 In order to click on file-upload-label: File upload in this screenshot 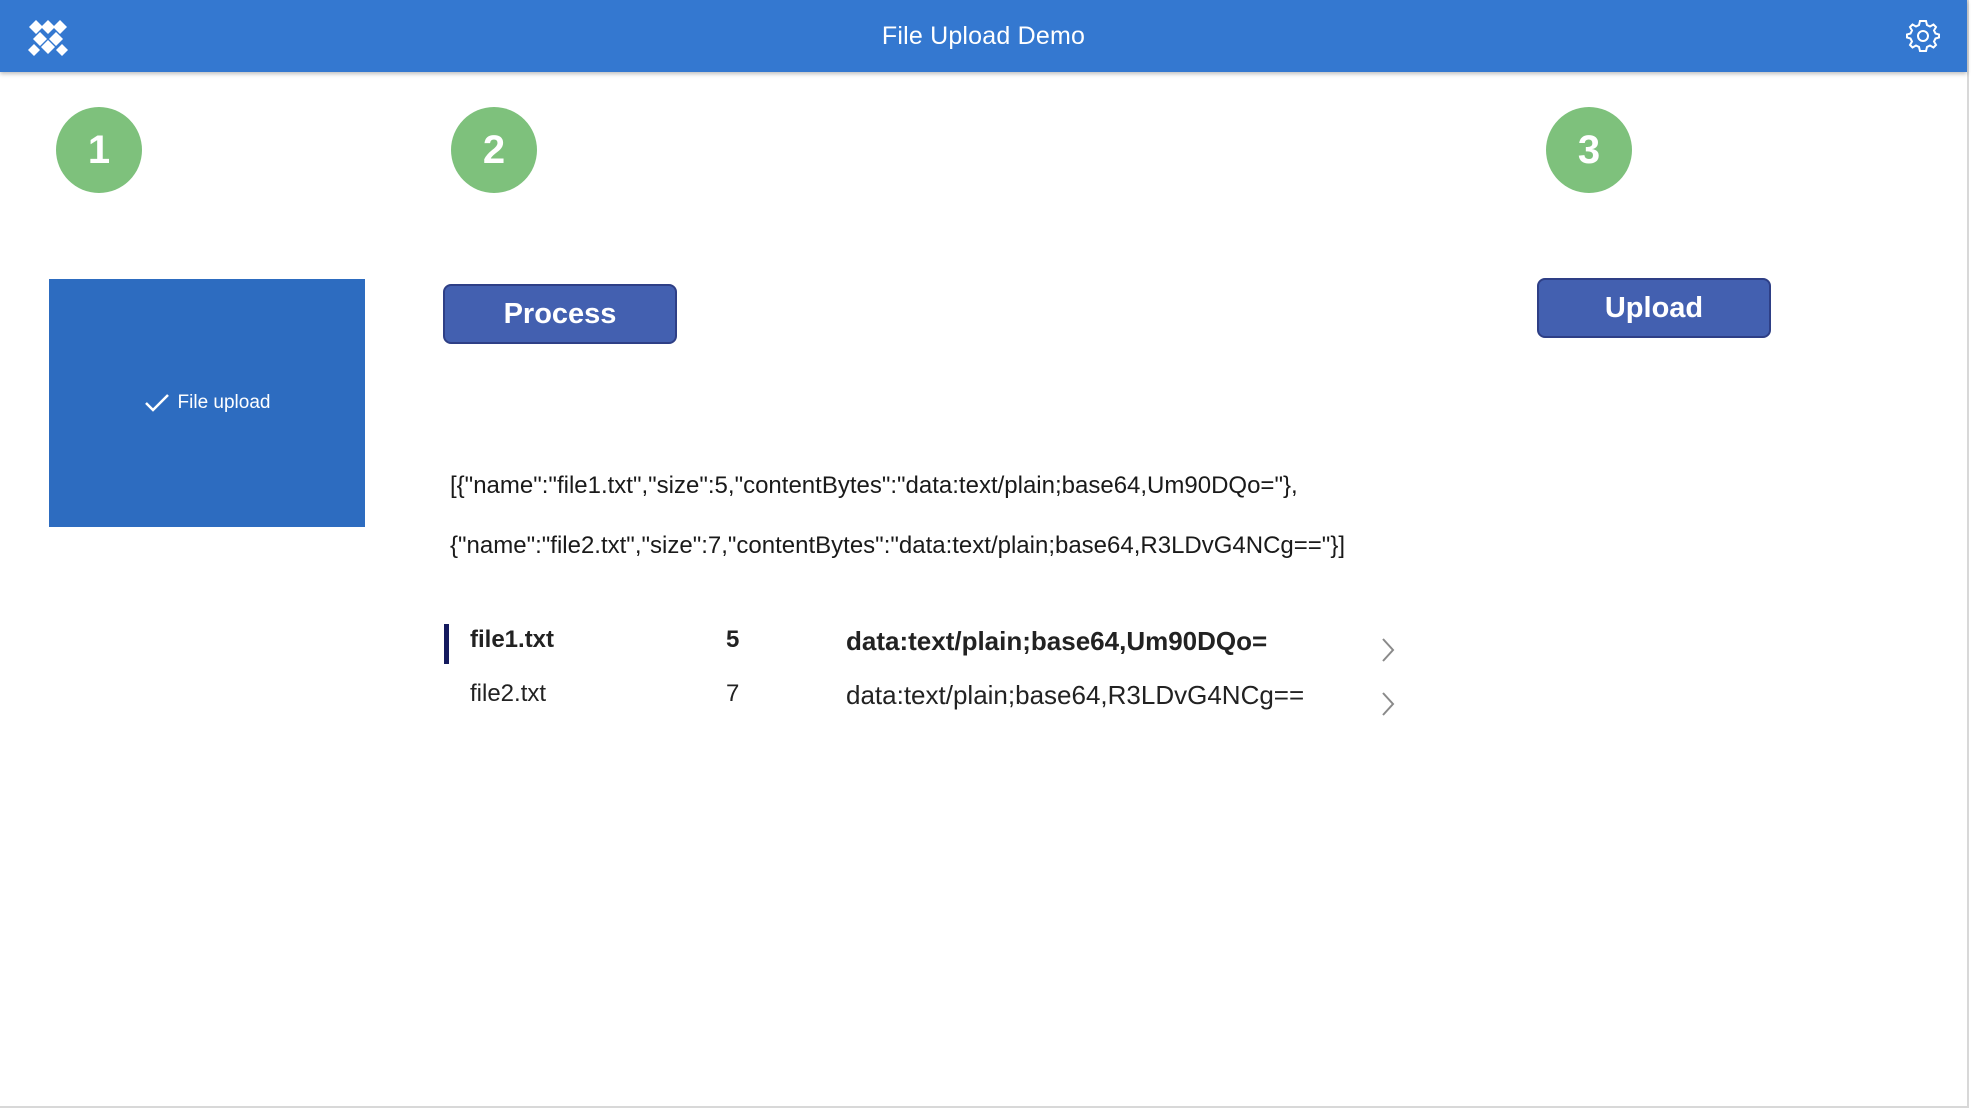, I will do `click(224, 402)`.